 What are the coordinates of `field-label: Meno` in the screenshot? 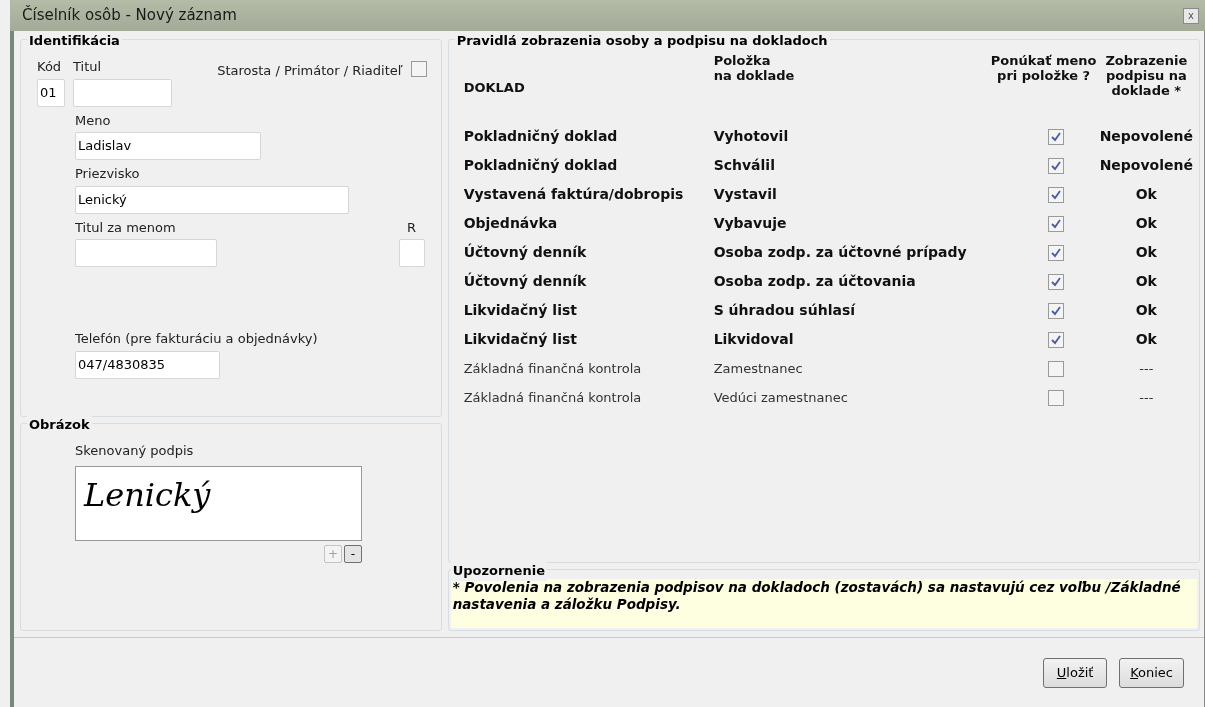 It's located at (93, 120).